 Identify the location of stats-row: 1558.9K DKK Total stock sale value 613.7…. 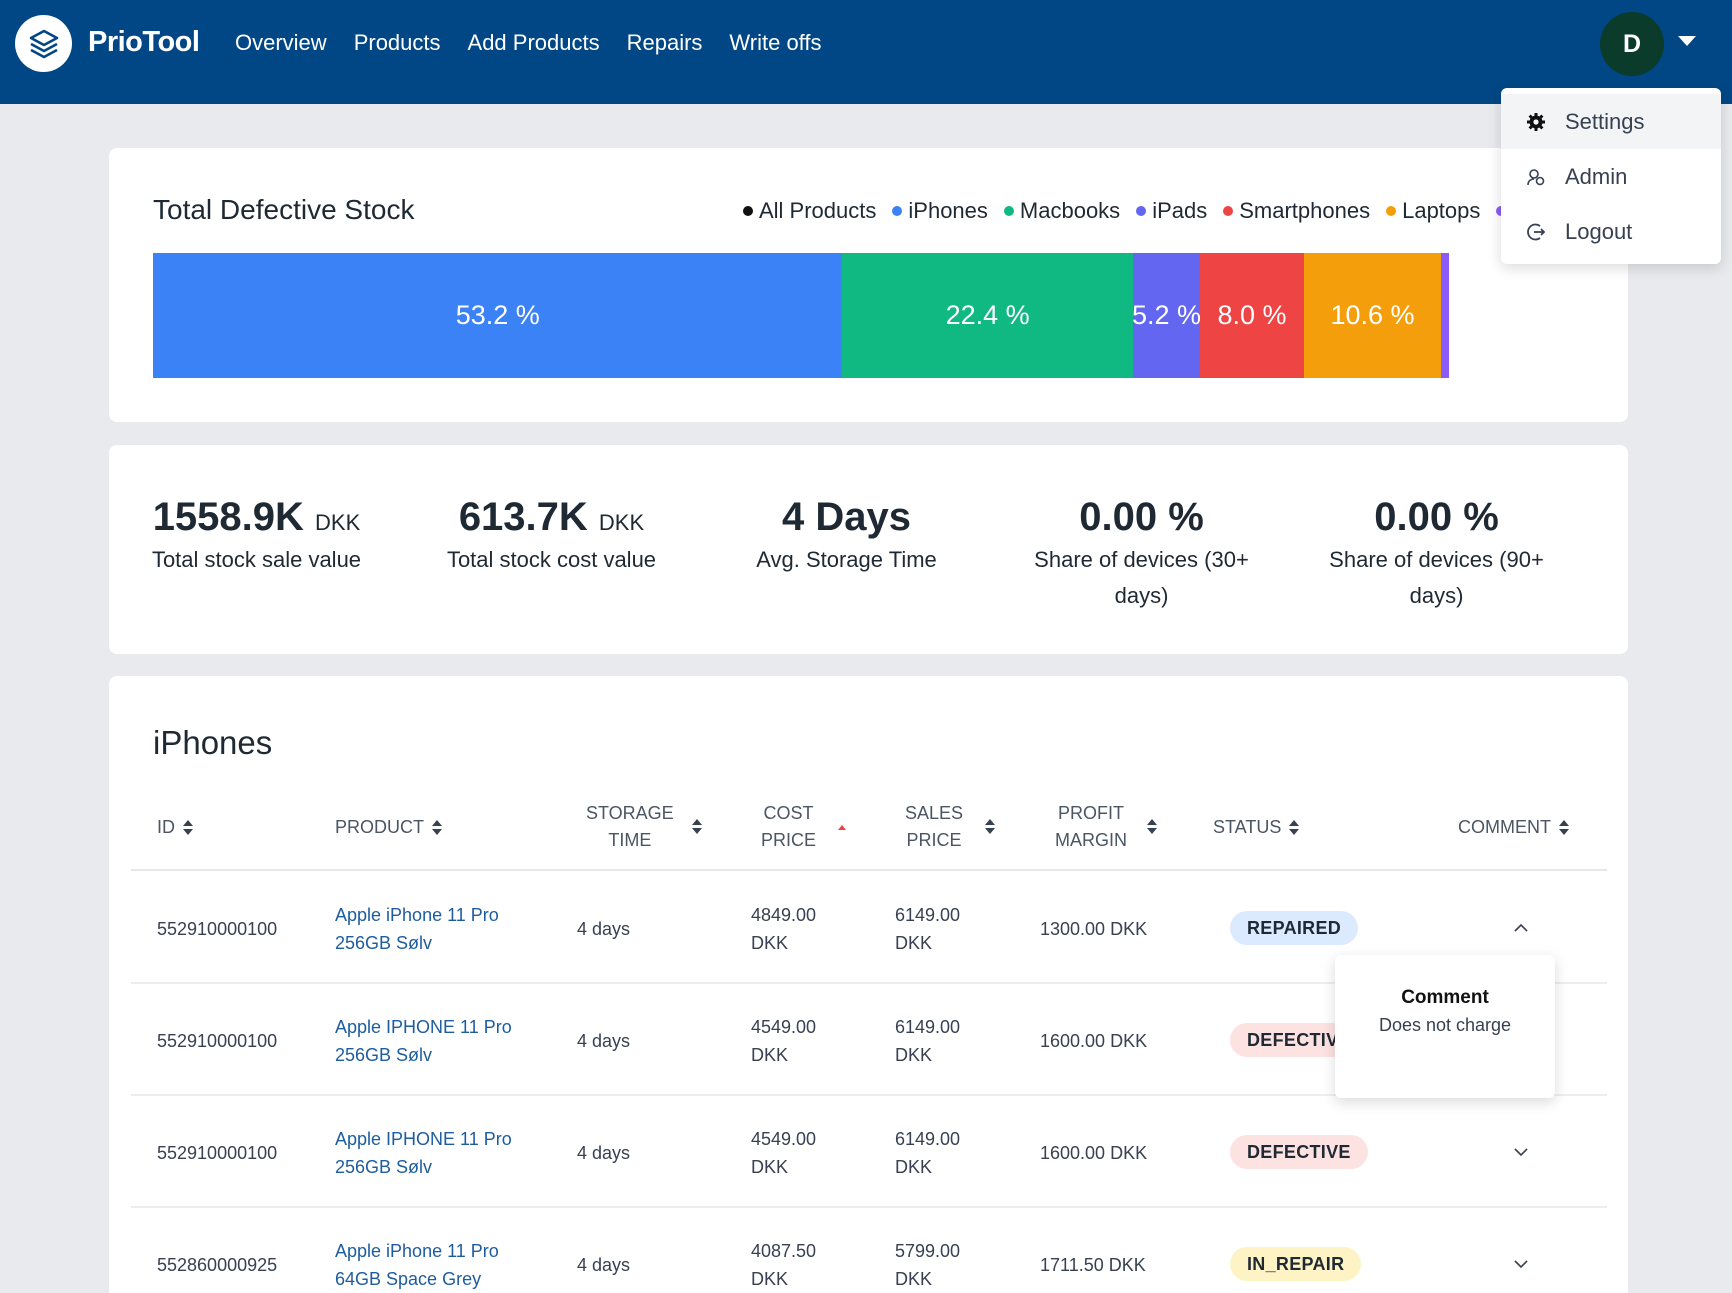
(868, 554).